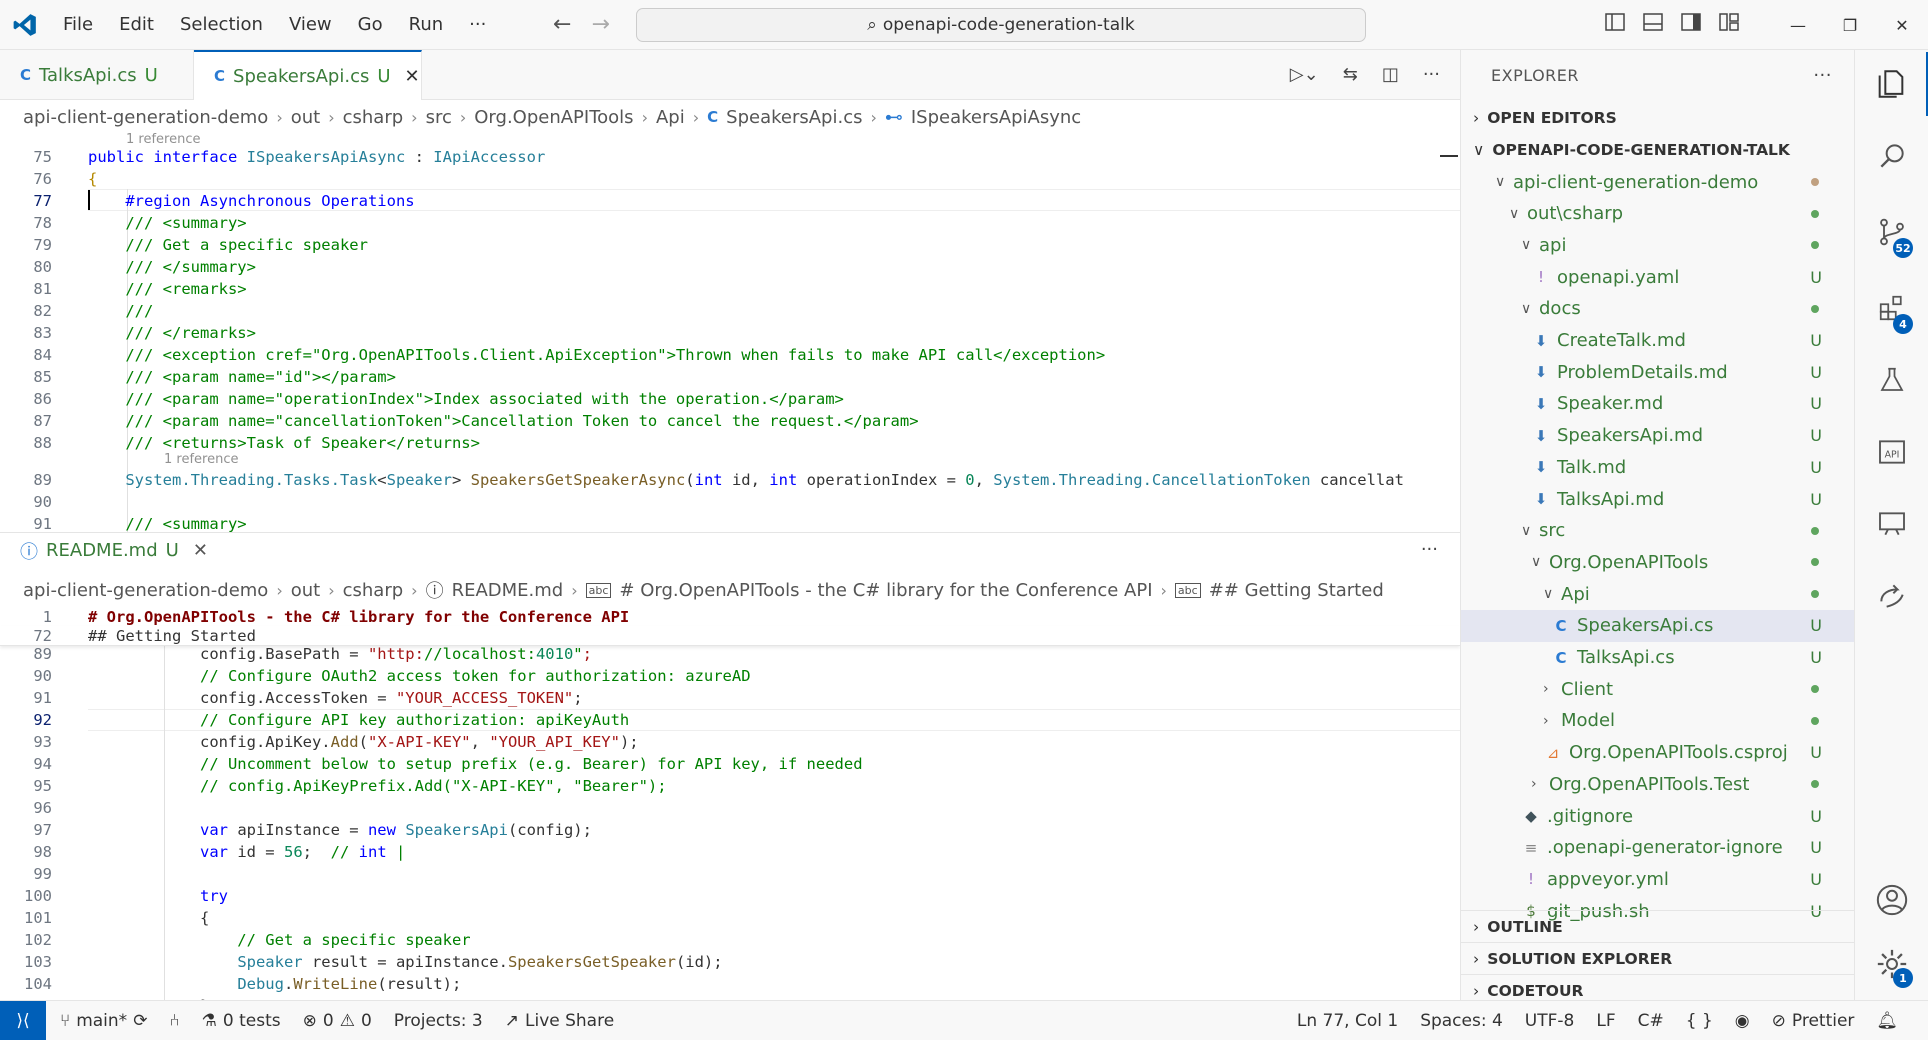  What do you see at coordinates (426, 25) in the screenshot?
I see `menu-run: Run` at bounding box center [426, 25].